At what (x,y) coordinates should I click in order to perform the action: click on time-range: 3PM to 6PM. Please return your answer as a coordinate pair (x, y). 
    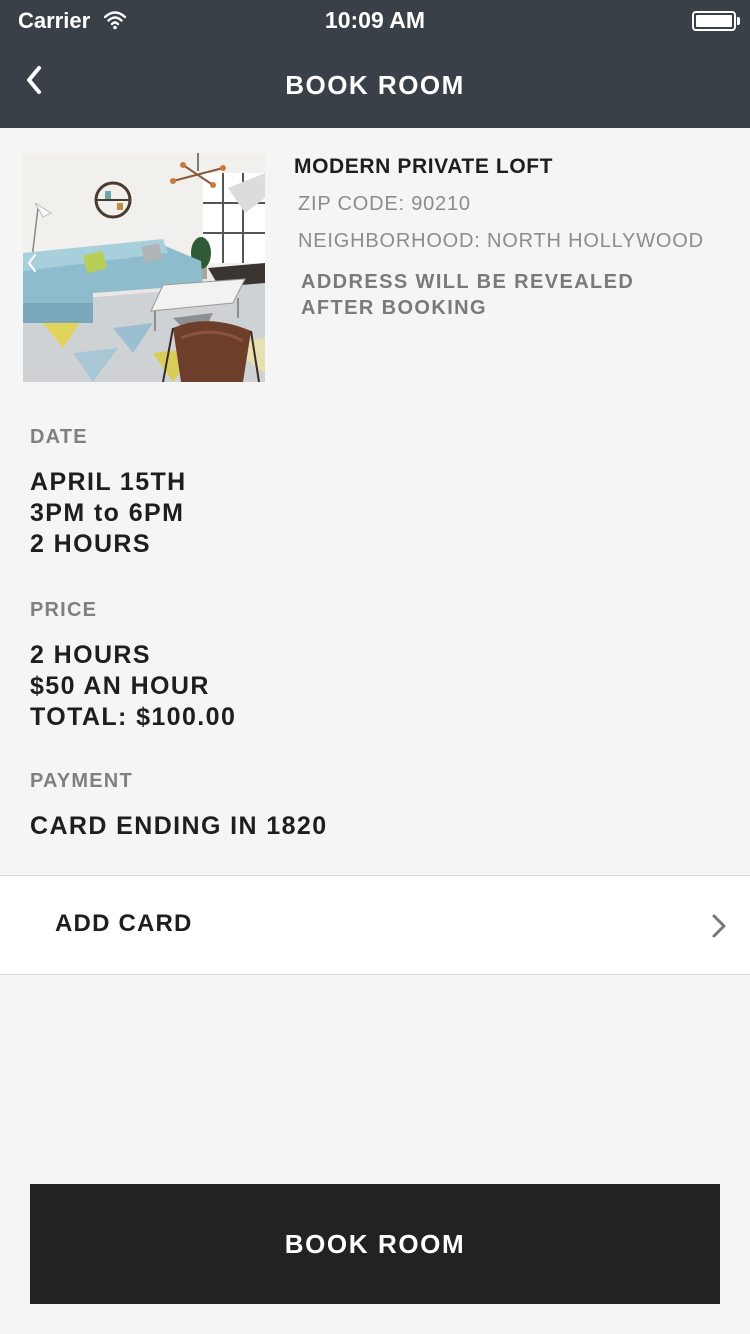
    Looking at the image, I should click on (107, 513).